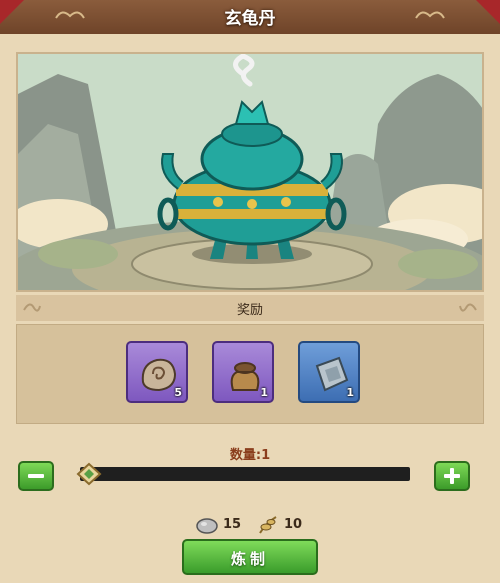 This screenshot has height=583, width=500. What do you see at coordinates (250, 455) in the screenshot?
I see `quantity-label: 数量:1` at bounding box center [250, 455].